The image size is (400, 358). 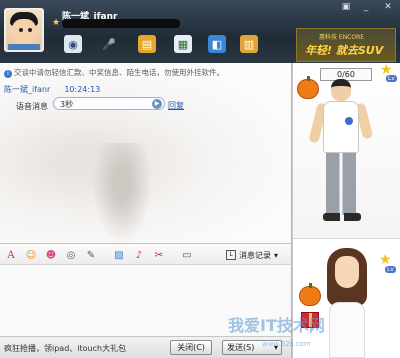 I want to click on avatar-face, so click(x=24, y=32).